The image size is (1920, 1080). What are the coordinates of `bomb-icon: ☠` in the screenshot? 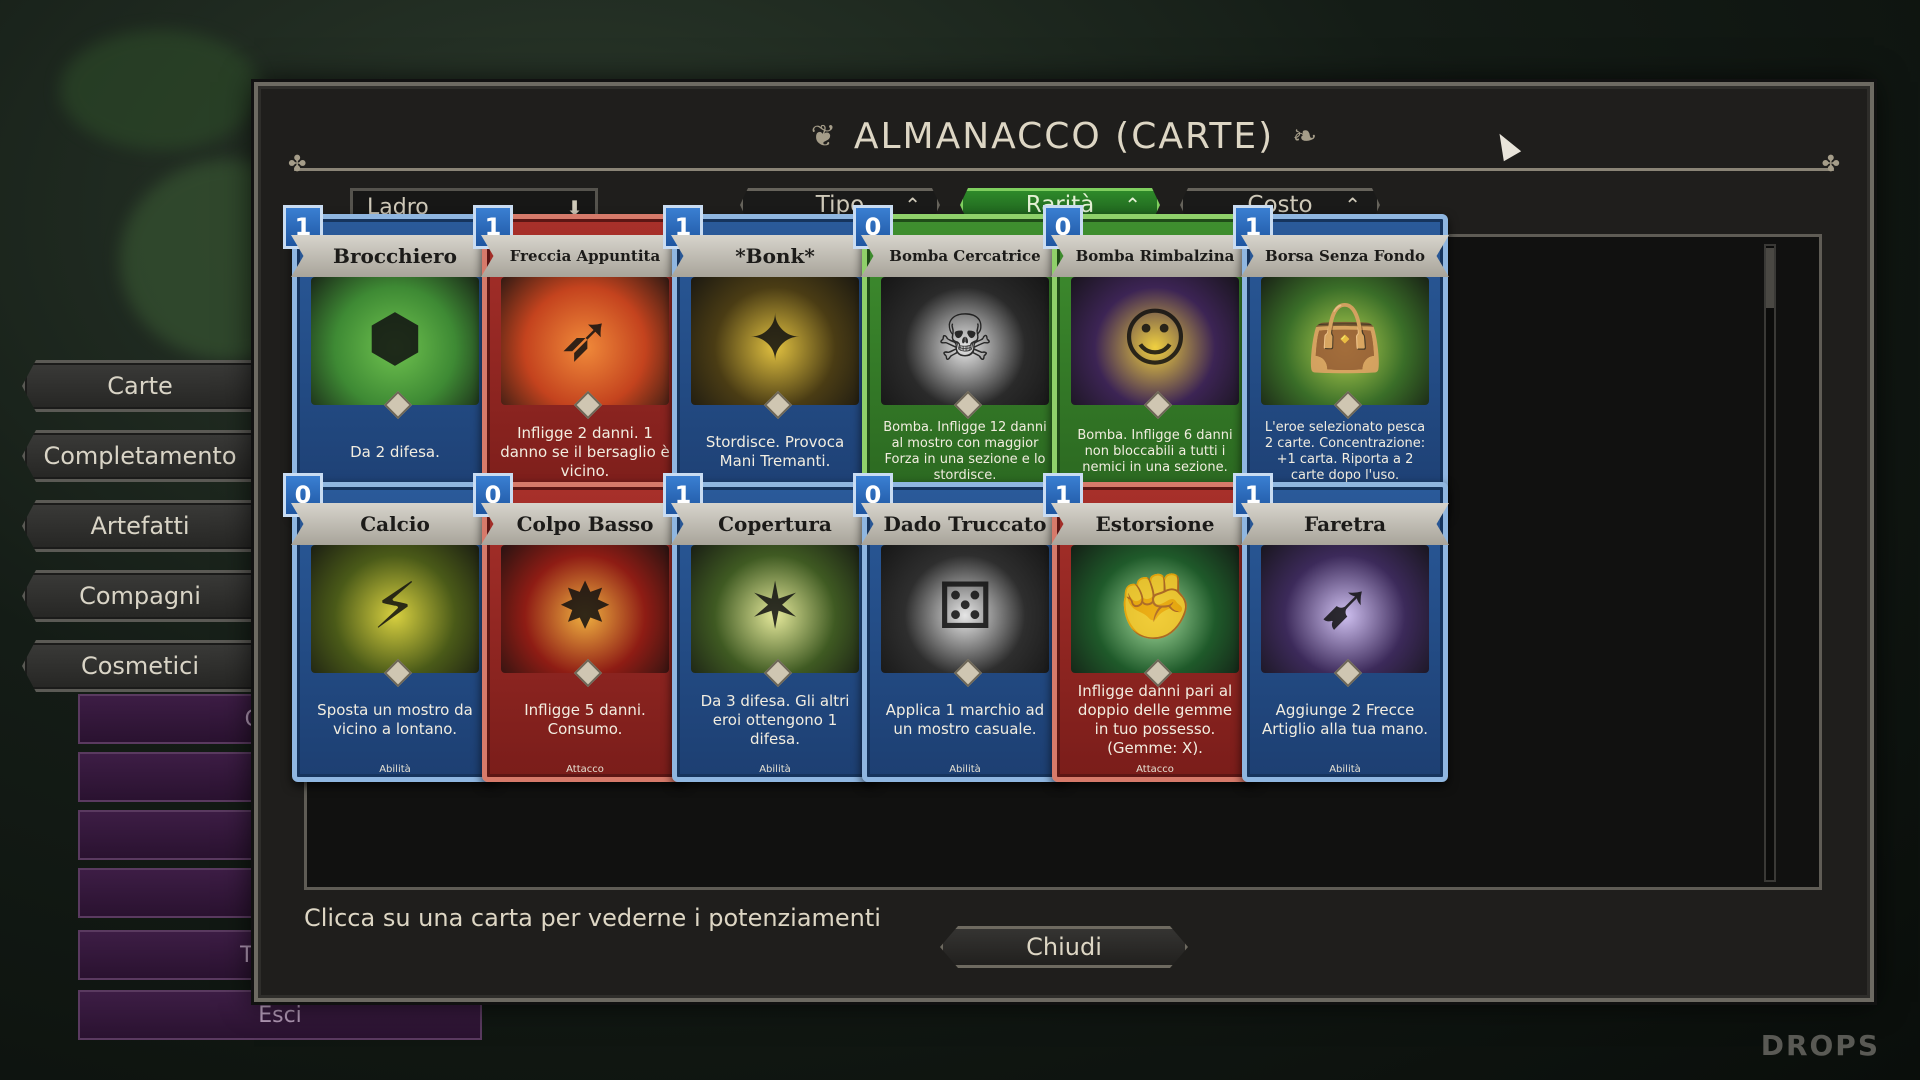 It's located at (965, 341).